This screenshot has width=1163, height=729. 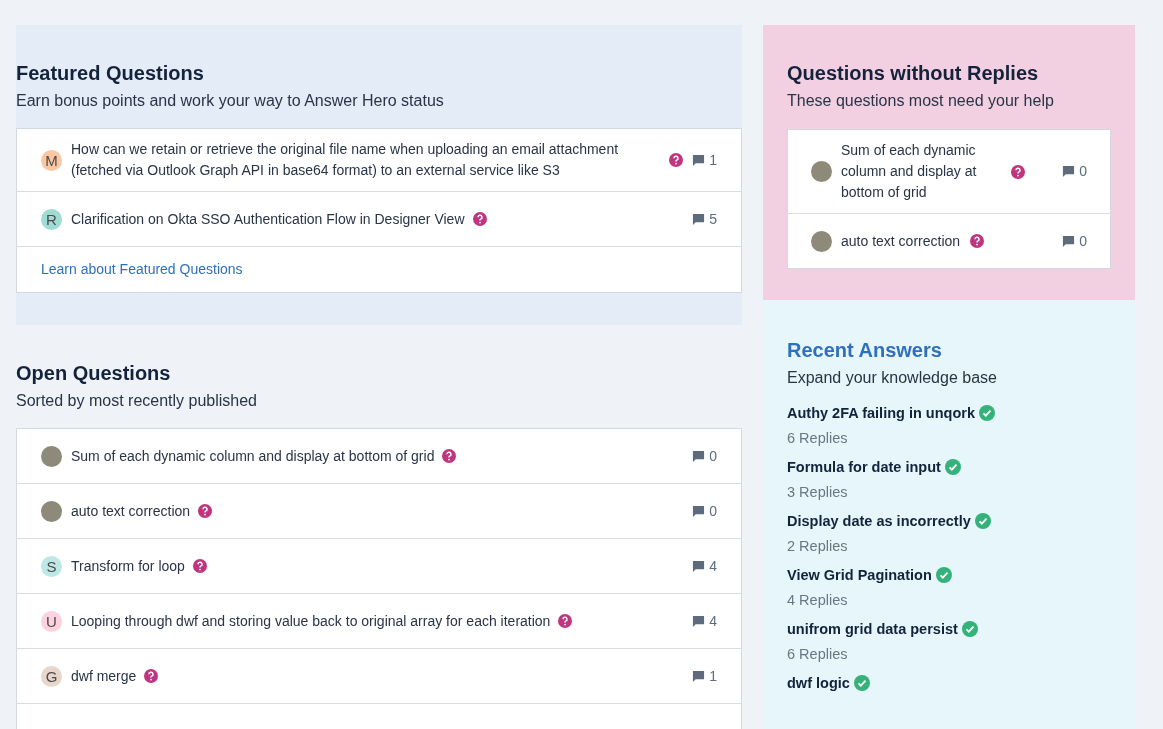 What do you see at coordinates (104, 676) in the screenshot?
I see `question-link: dwf merge` at bounding box center [104, 676].